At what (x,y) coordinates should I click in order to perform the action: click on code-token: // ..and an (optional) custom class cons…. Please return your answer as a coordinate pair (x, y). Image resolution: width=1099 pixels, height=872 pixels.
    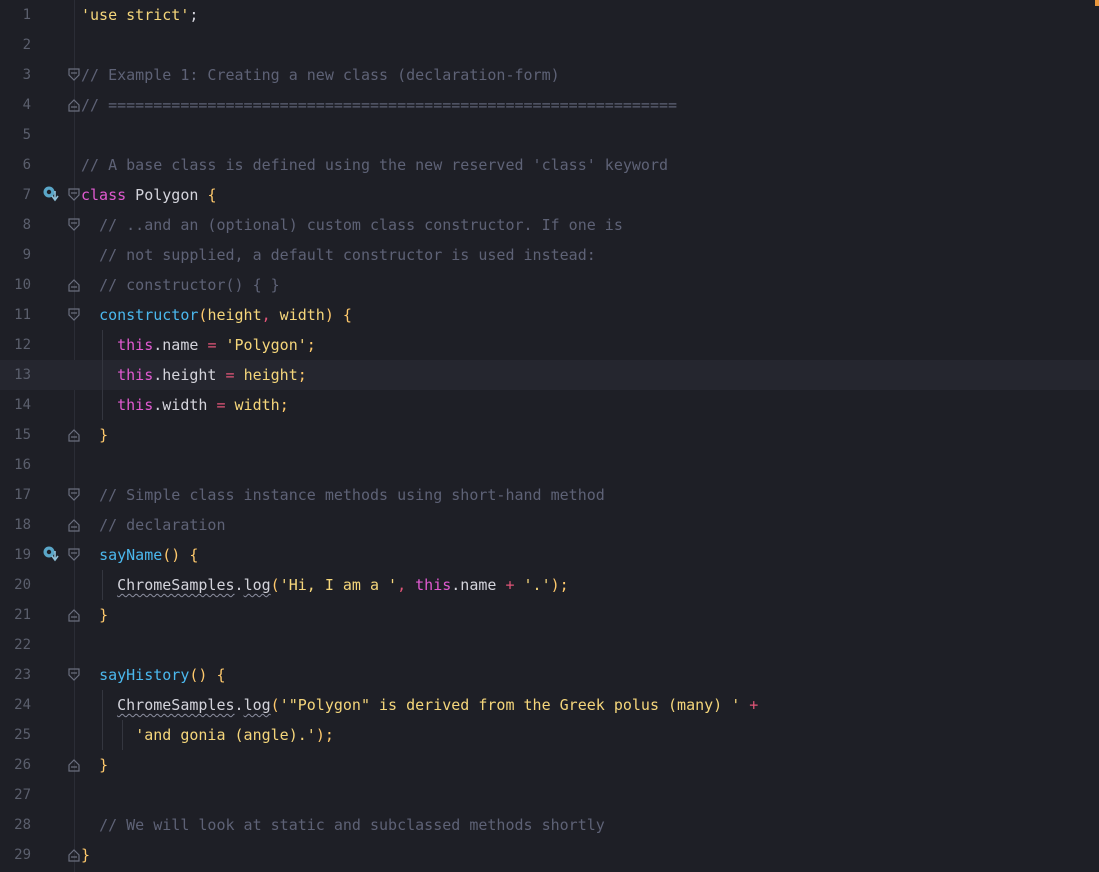
    Looking at the image, I should click on (361, 225).